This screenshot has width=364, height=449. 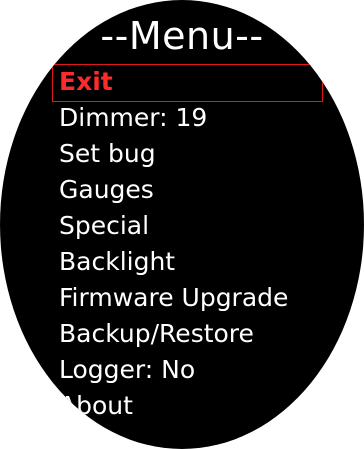 What do you see at coordinates (202, 190) in the screenshot?
I see `menu-item-gauges: Gauges` at bounding box center [202, 190].